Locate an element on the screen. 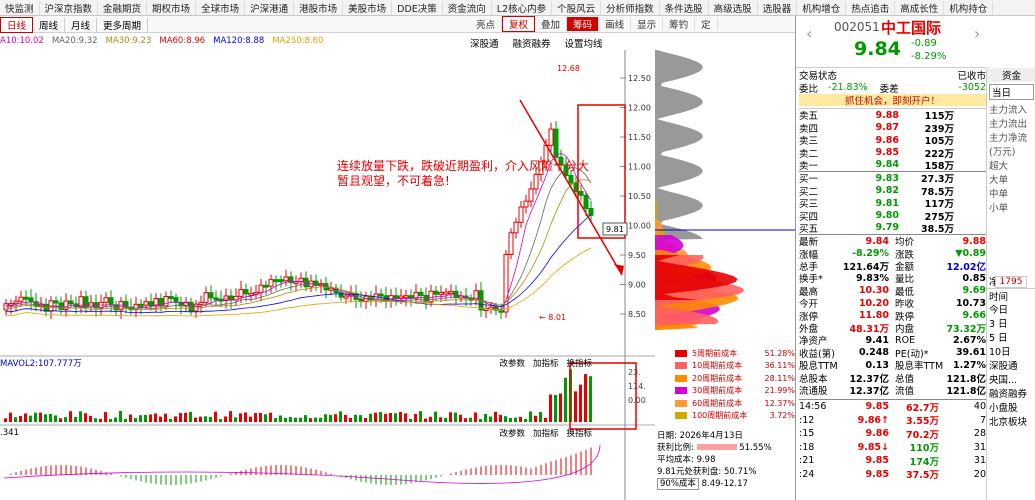 The image size is (1035, 500). nav-item-16: 机构增仓 is located at coordinates (822, 7).